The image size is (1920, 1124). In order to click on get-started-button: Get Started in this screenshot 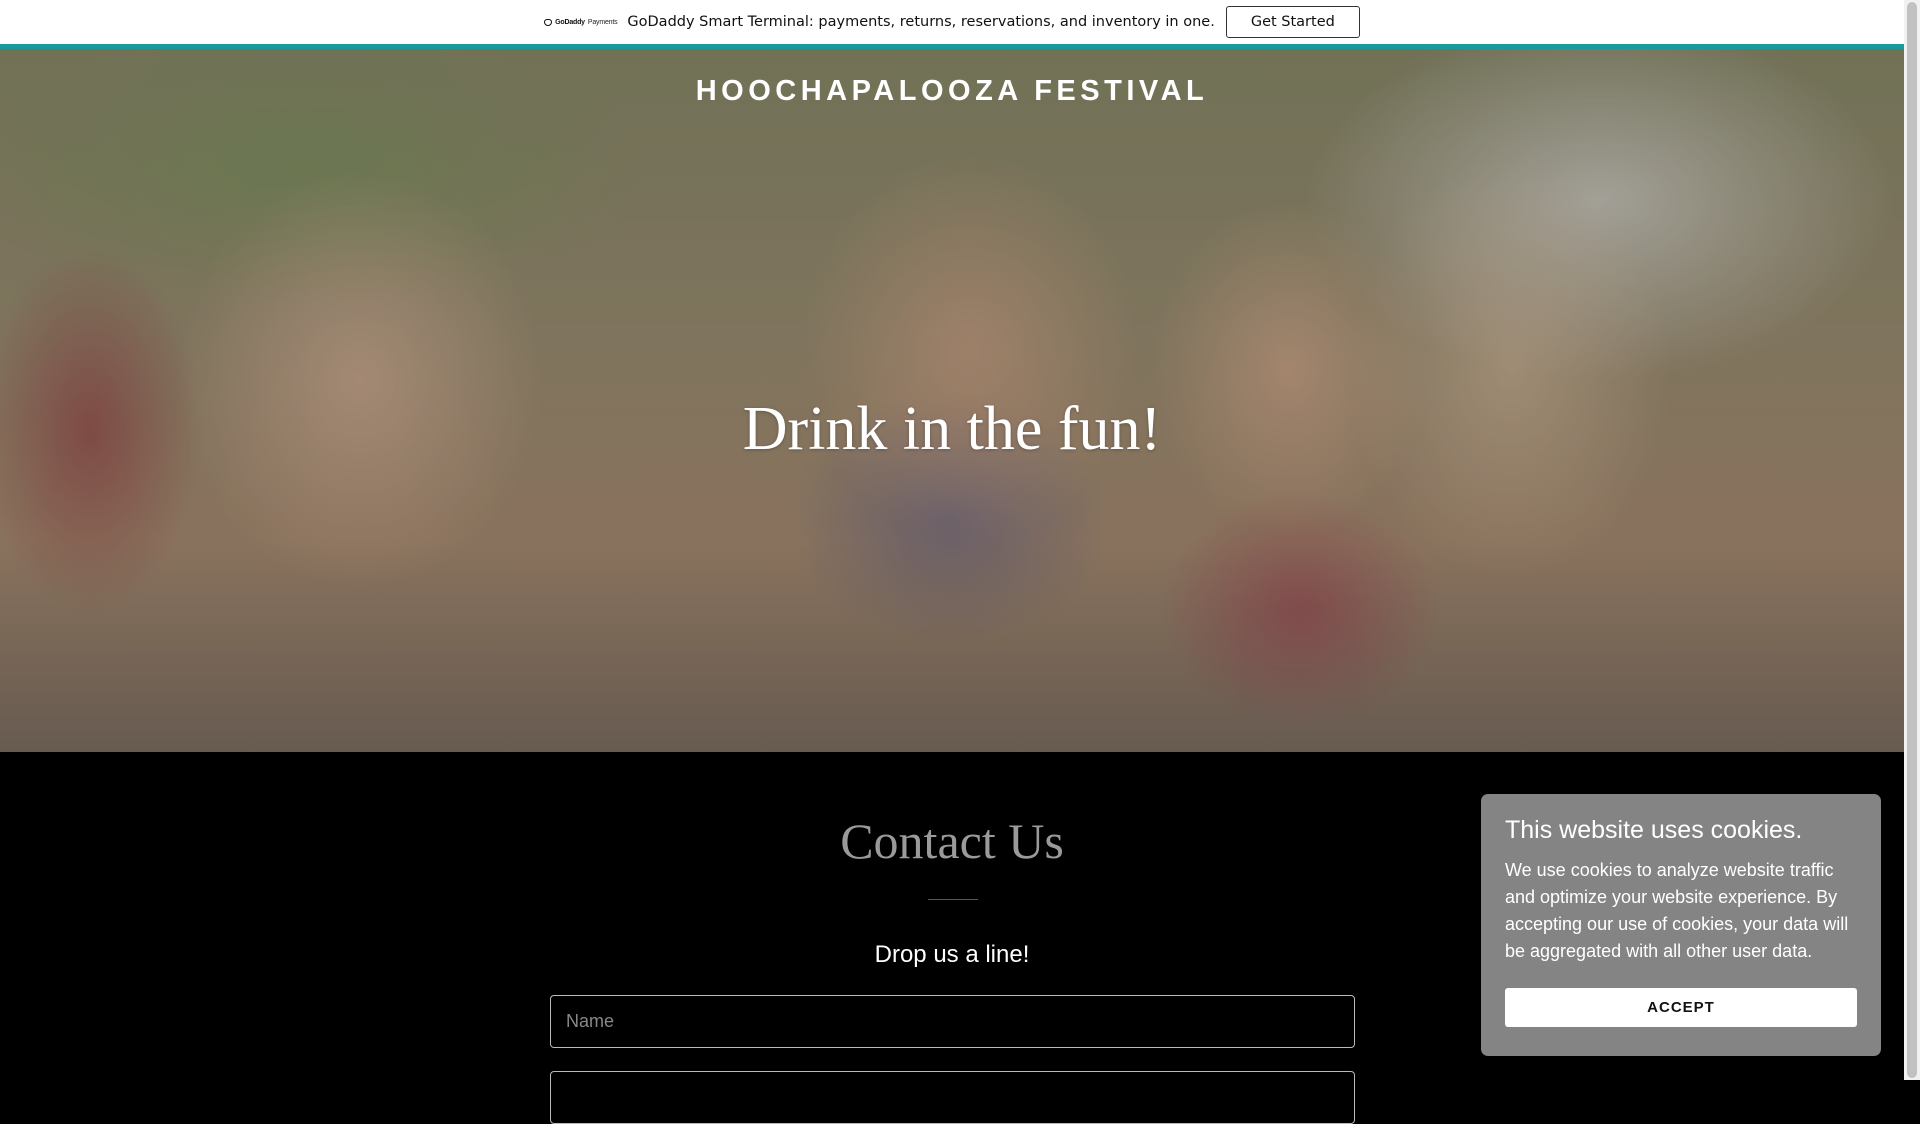, I will do `click(1292, 22)`.